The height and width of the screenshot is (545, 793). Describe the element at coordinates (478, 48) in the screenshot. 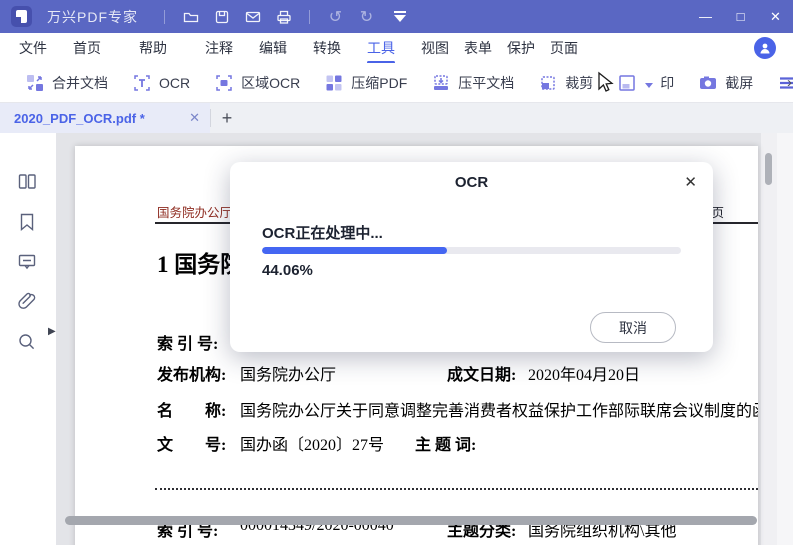

I see `menu-form: 表单` at that location.